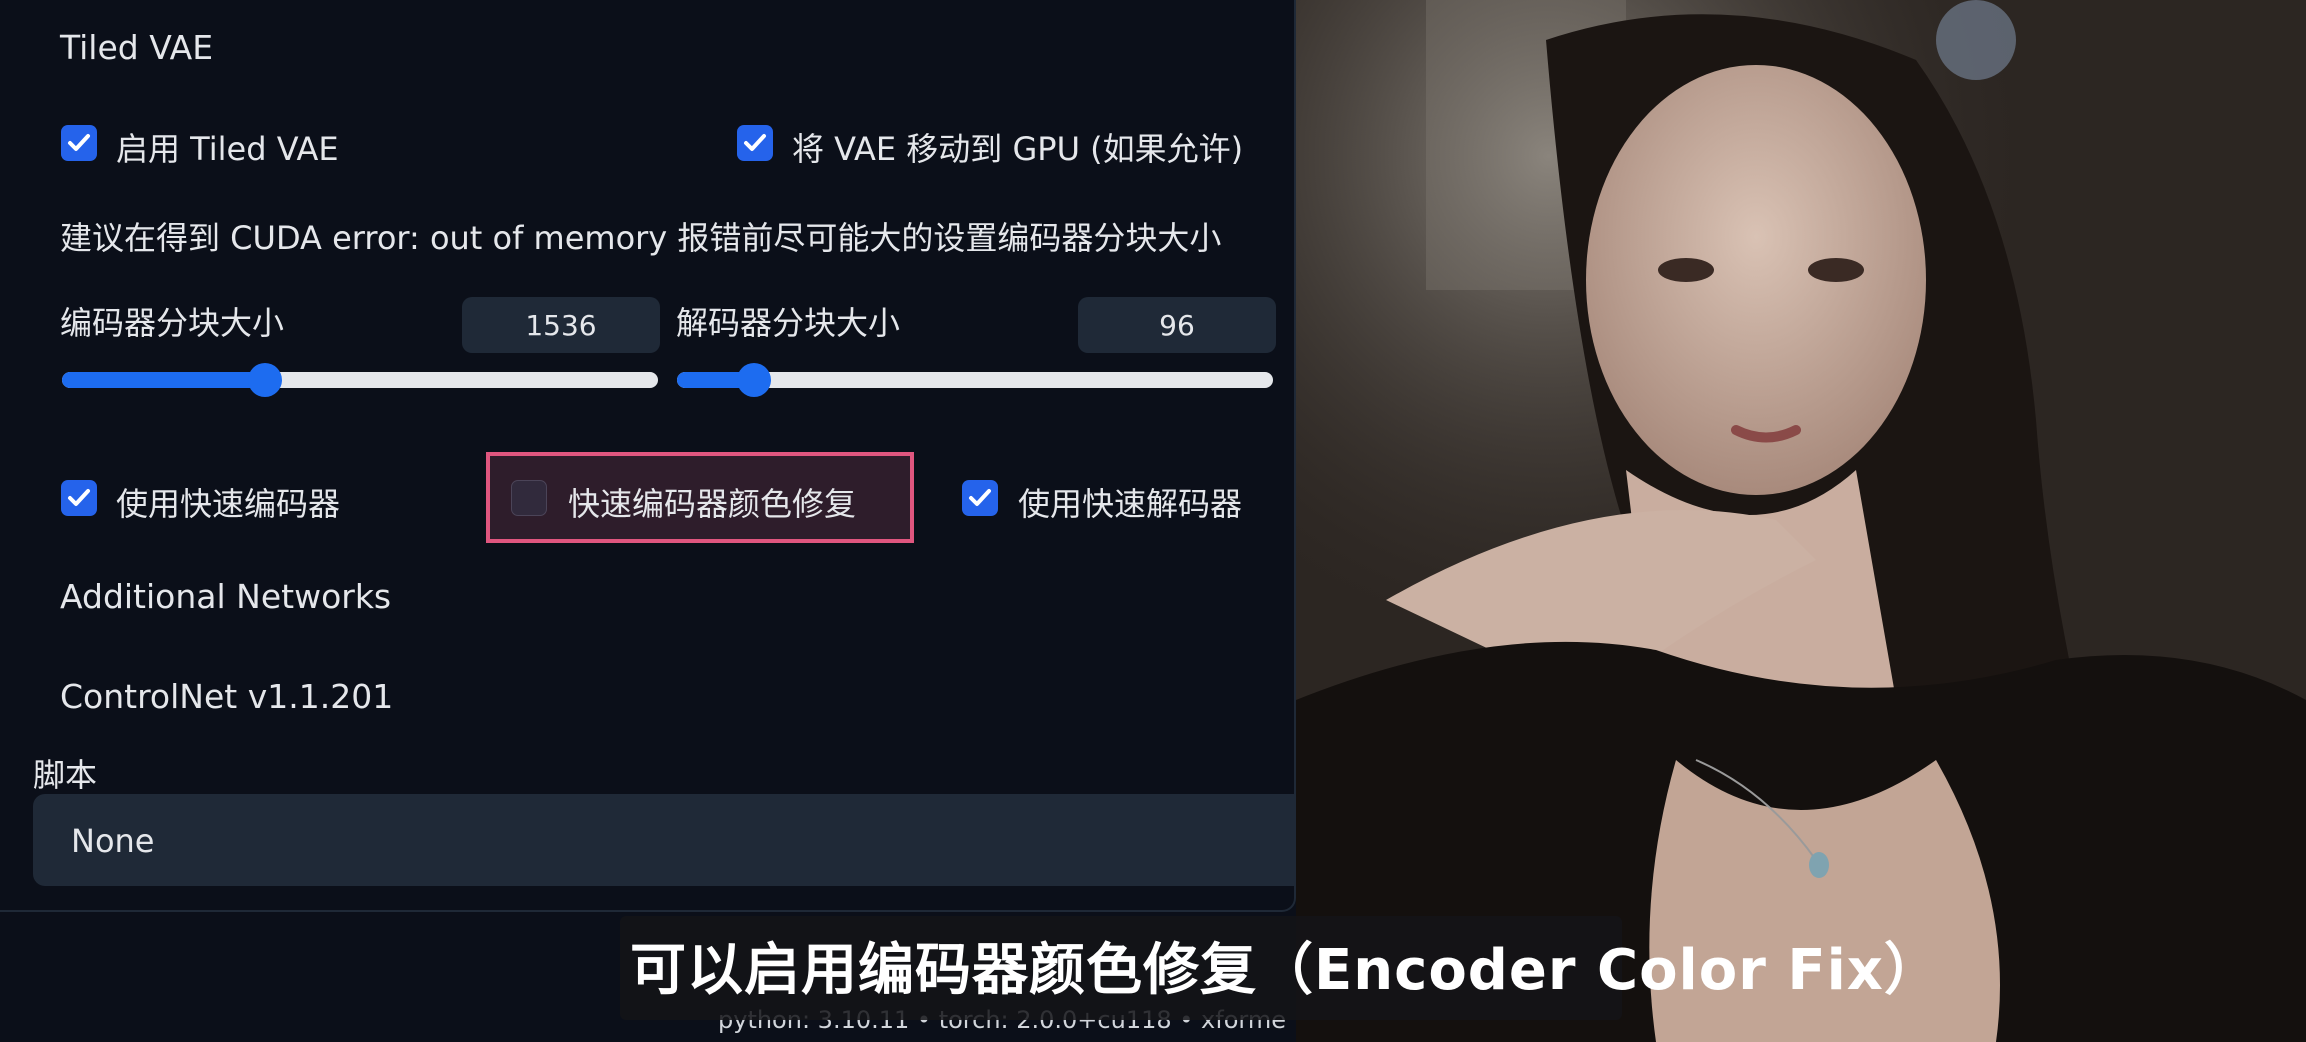 The height and width of the screenshot is (1042, 2306). What do you see at coordinates (712, 504) in the screenshot?
I see `color-fix-label: 快速编码器颜色修复` at bounding box center [712, 504].